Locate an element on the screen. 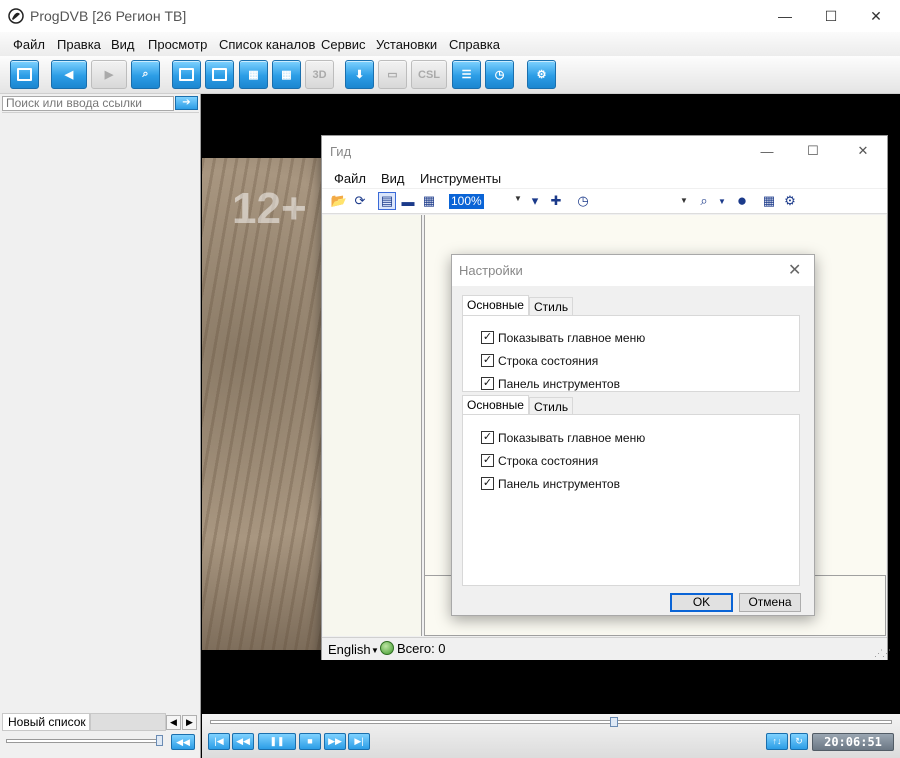 The height and width of the screenshot is (758, 900). skip-start-icon: |◀ is located at coordinates (219, 741).